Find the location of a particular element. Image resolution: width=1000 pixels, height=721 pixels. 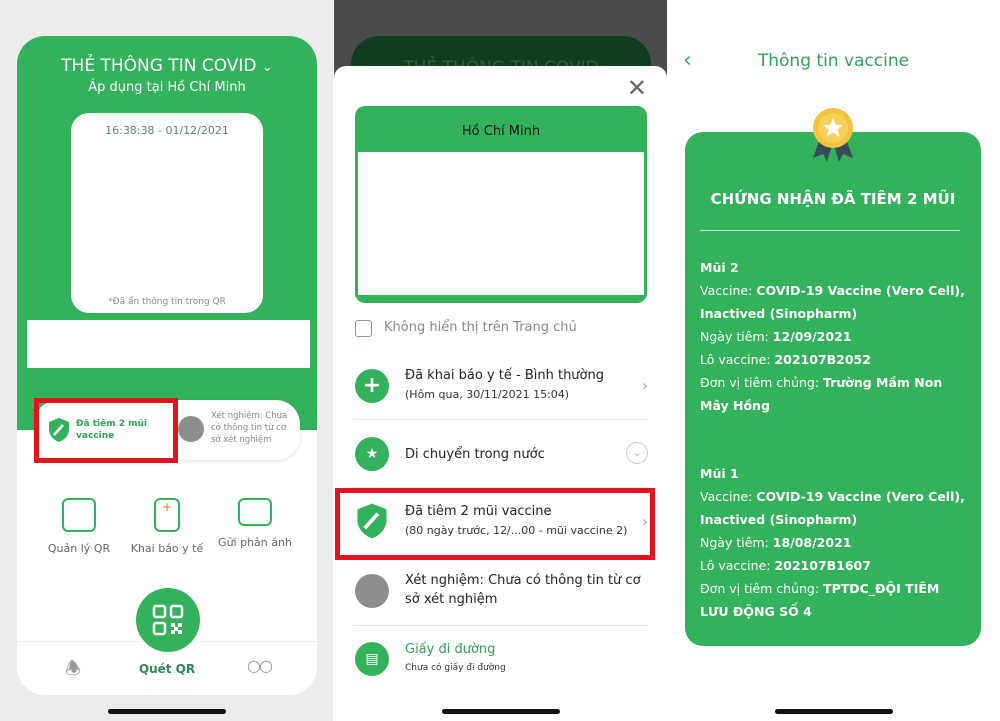

value: 18/08/2021 is located at coordinates (812, 542).